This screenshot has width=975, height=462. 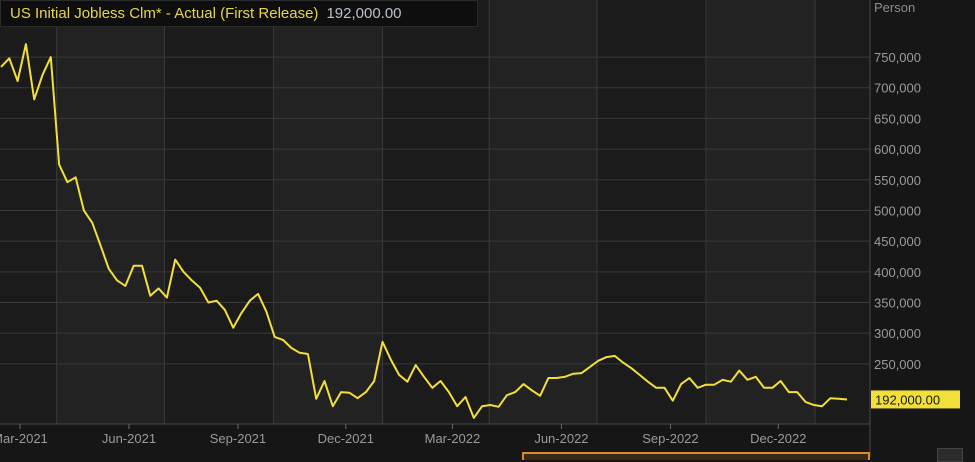 What do you see at coordinates (778, 438) in the screenshot?
I see `x-tick-label: Dec-2022` at bounding box center [778, 438].